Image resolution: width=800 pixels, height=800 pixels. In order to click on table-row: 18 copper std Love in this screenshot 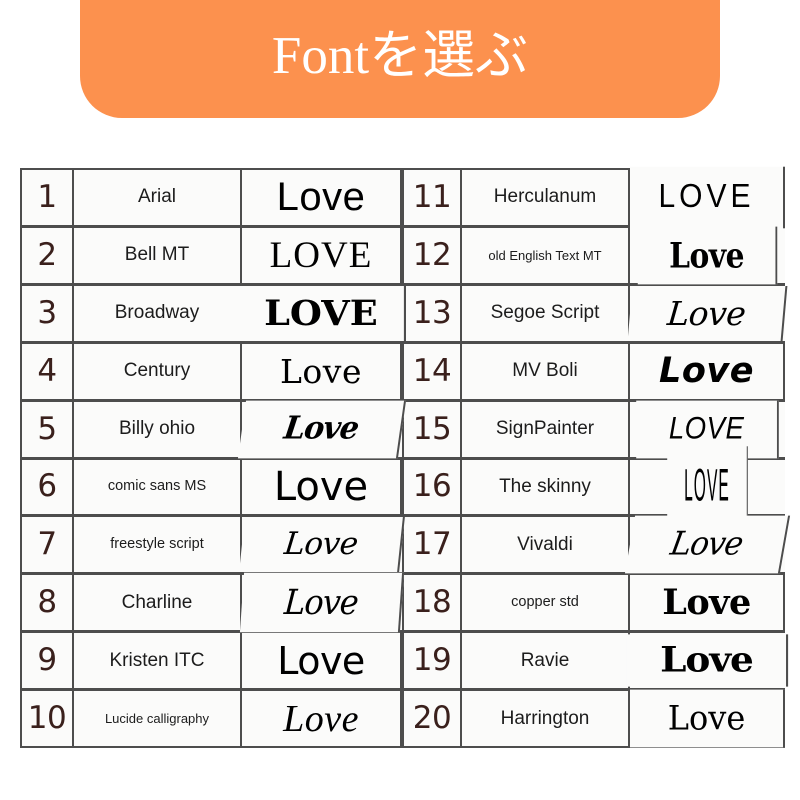, I will do `click(593, 603)`.